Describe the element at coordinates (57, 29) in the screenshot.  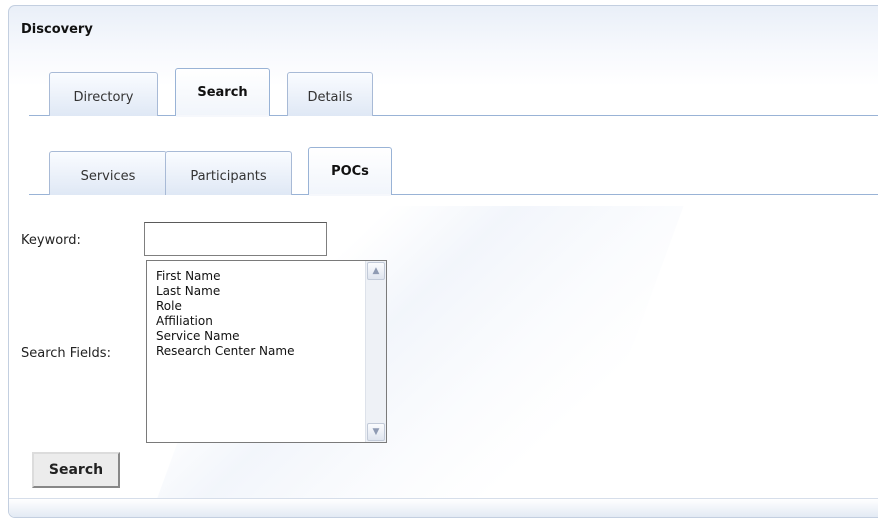
I see `panel-title: Discovery` at that location.